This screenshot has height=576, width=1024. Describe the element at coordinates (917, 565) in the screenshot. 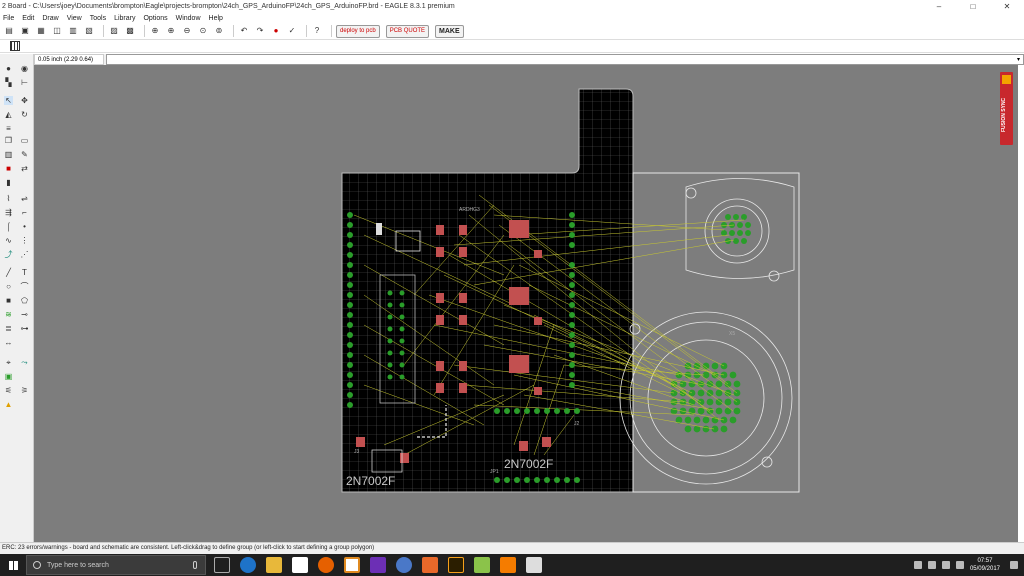

I see `up-arrow-icon` at that location.